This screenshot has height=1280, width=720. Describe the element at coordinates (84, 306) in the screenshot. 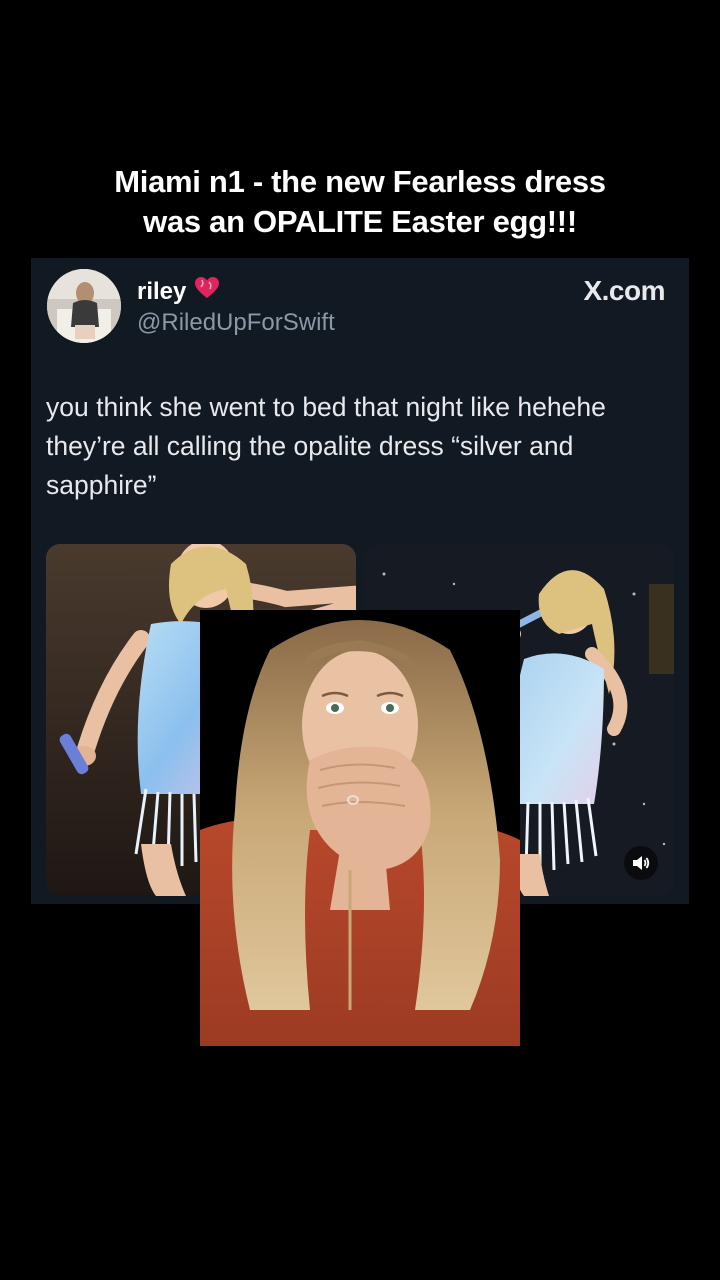

I see `avatar` at that location.